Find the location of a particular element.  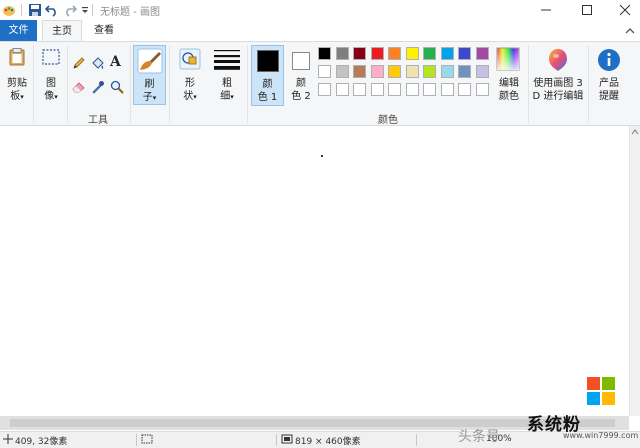

paint3d-label-bottom: D 进行编辑 is located at coordinates (558, 96).